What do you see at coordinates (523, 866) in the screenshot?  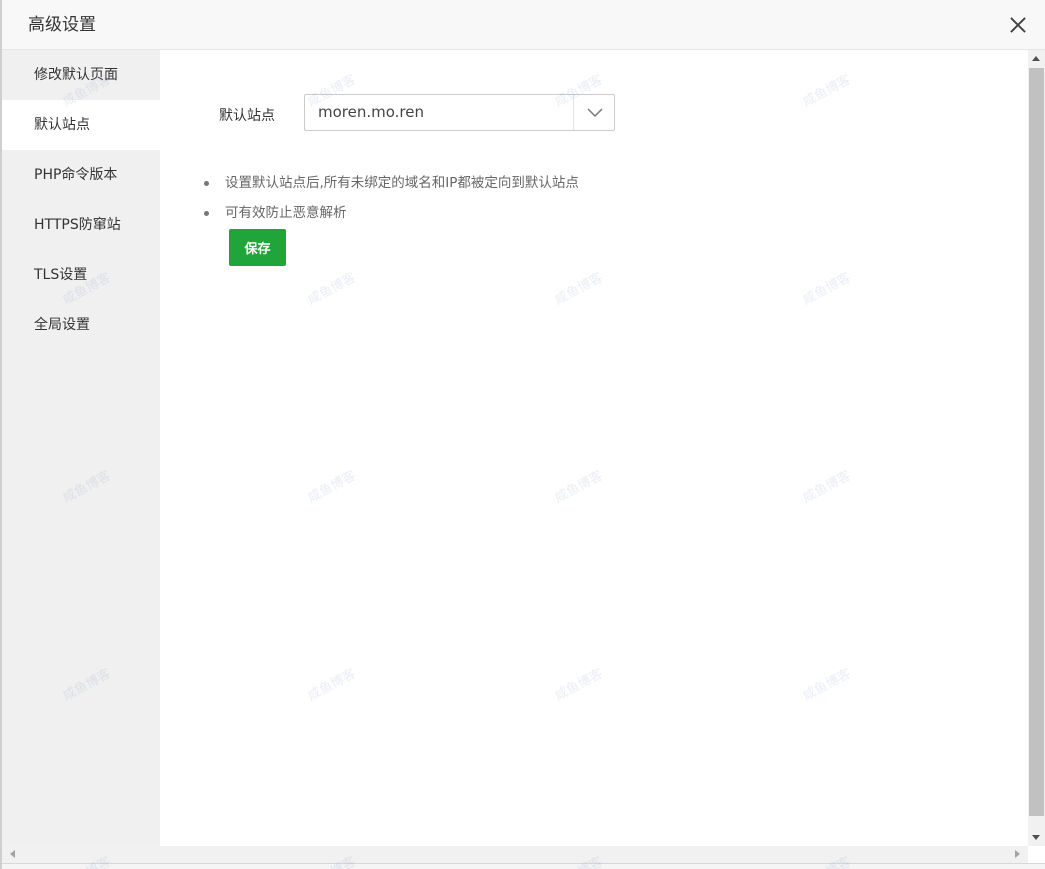 I see `bottom-edge` at bounding box center [523, 866].